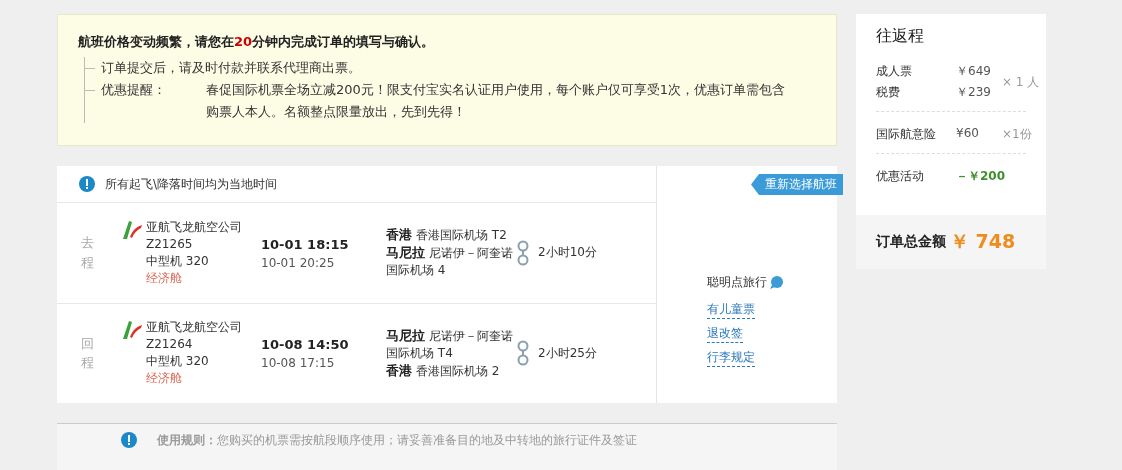 This screenshot has width=1122, height=470. What do you see at coordinates (974, 71) in the screenshot?
I see `price-amount: ￥649` at bounding box center [974, 71].